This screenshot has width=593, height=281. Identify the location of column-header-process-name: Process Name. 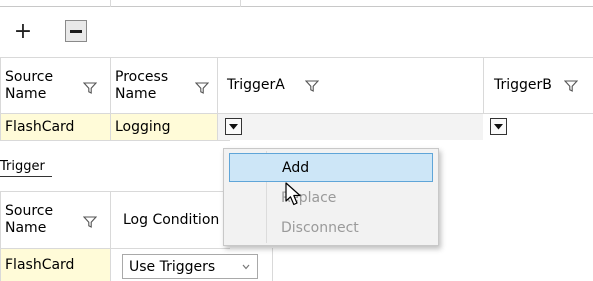
(164, 85).